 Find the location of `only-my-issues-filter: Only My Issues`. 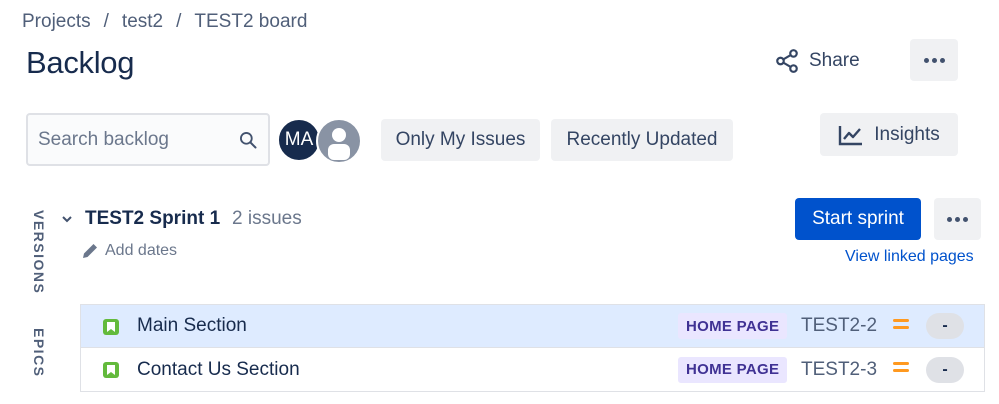

only-my-issues-filter: Only My Issues is located at coordinates (460, 140).